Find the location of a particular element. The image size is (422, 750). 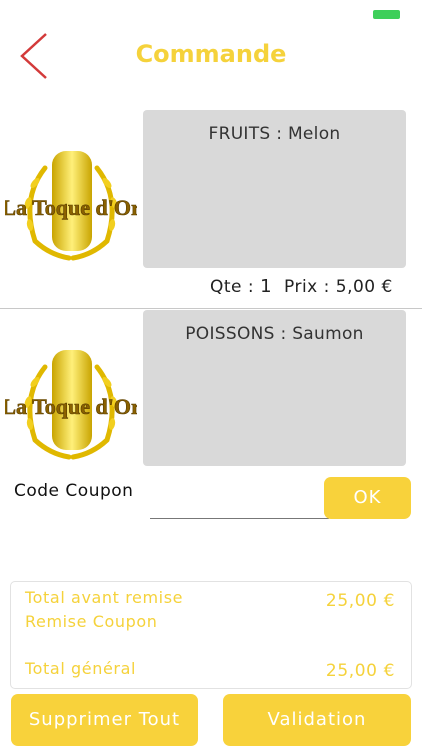

item-description: POISSONS : Saumon is located at coordinates (274, 334).